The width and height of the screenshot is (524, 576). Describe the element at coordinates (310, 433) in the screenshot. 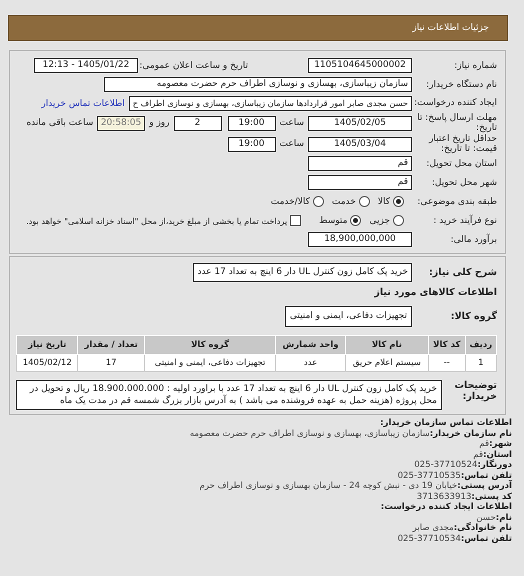

I see `field-value: سازمان زیباسازی، بهسازی و نوسازی اطراف حرم حضرت معصومه` at that location.